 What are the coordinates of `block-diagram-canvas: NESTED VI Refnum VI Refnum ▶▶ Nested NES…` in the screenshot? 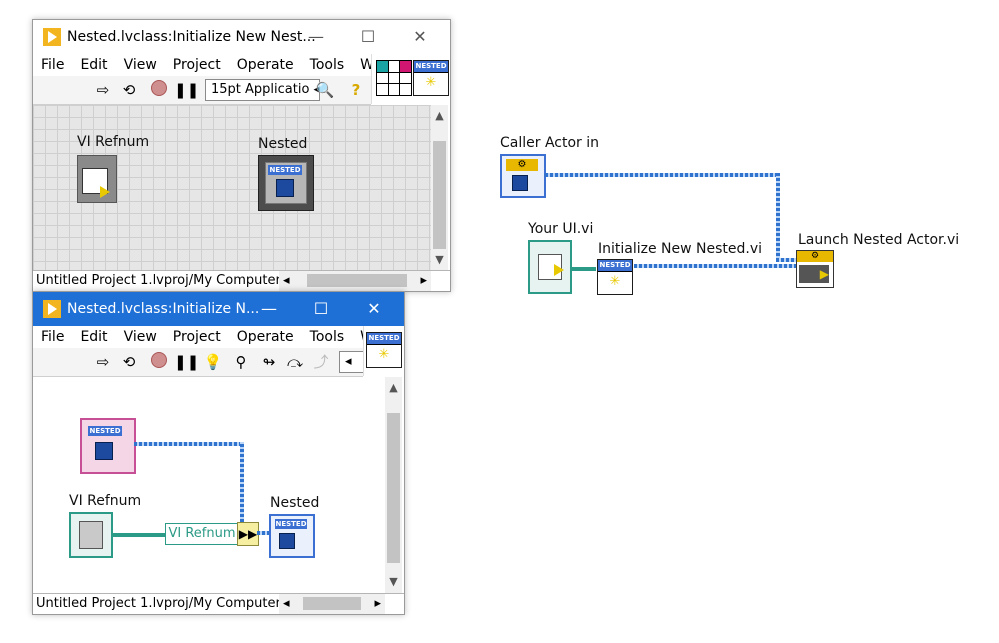 It's located at (209, 485).